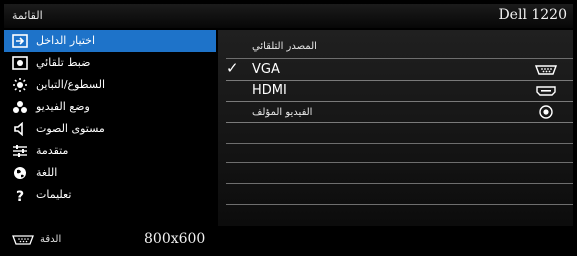 This screenshot has height=256, width=577. What do you see at coordinates (110, 63) in the screenshot?
I see `menu-item-auto-adjust: ضبط تلقائي` at bounding box center [110, 63].